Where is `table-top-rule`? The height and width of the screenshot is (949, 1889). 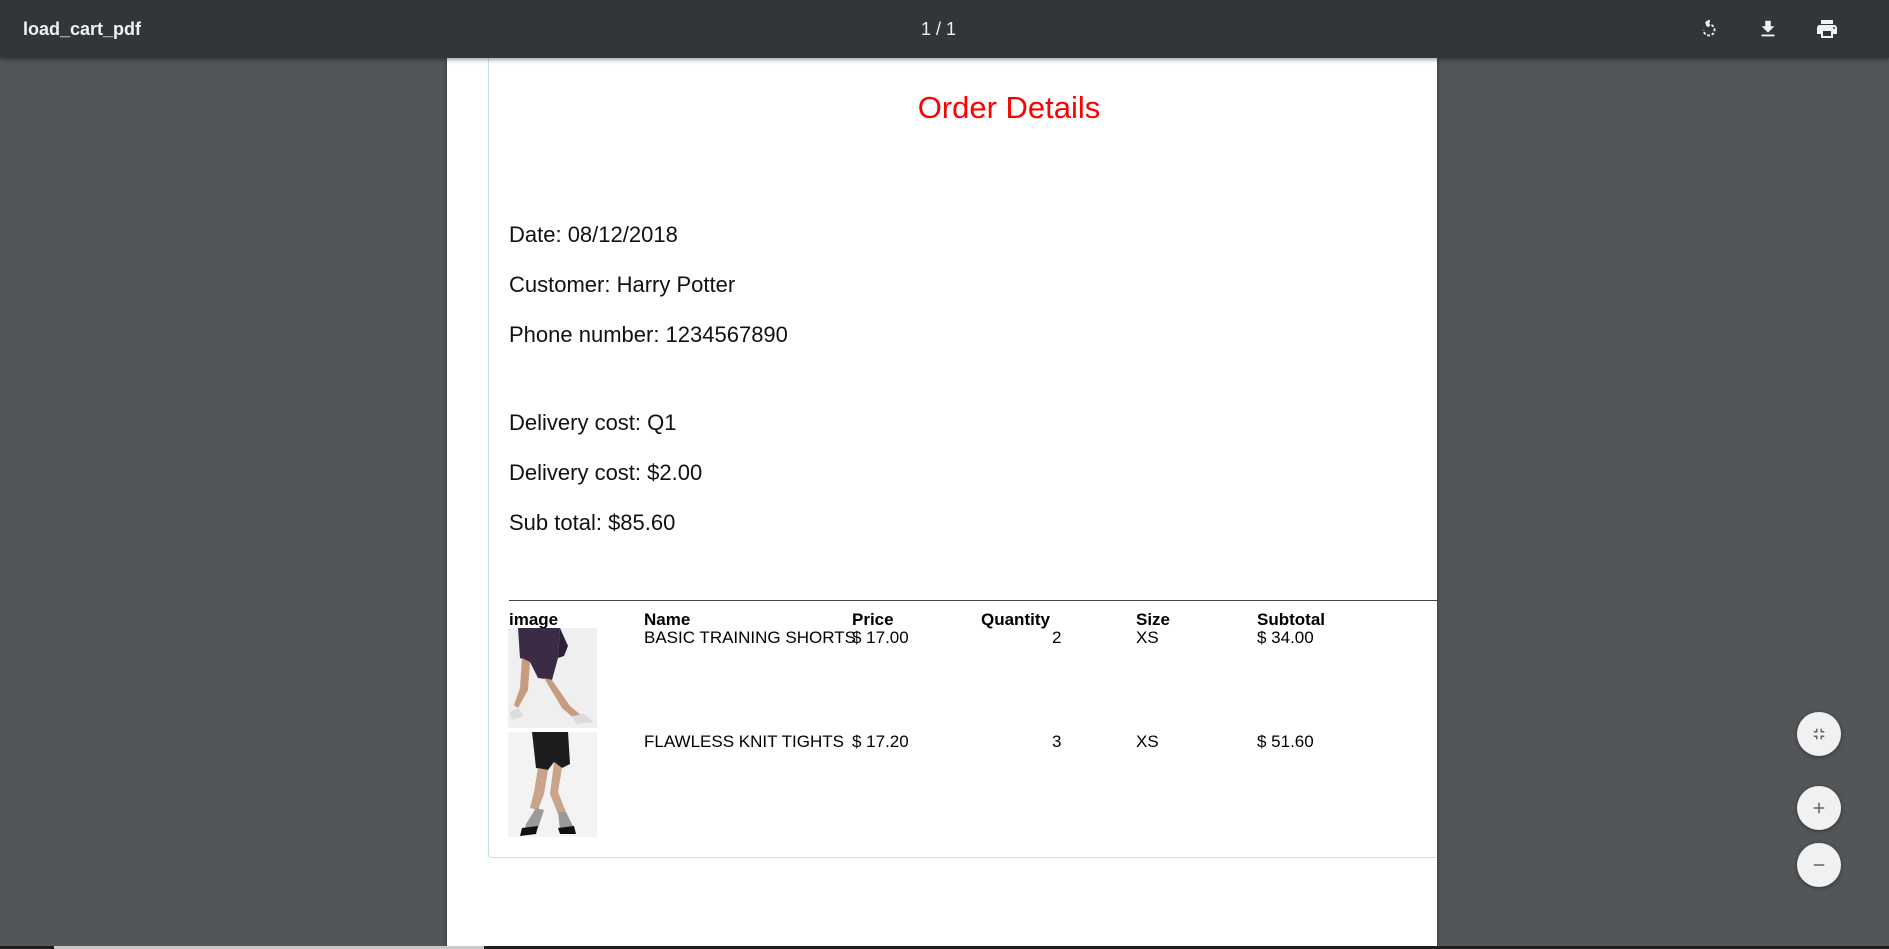 table-top-rule is located at coordinates (973, 600).